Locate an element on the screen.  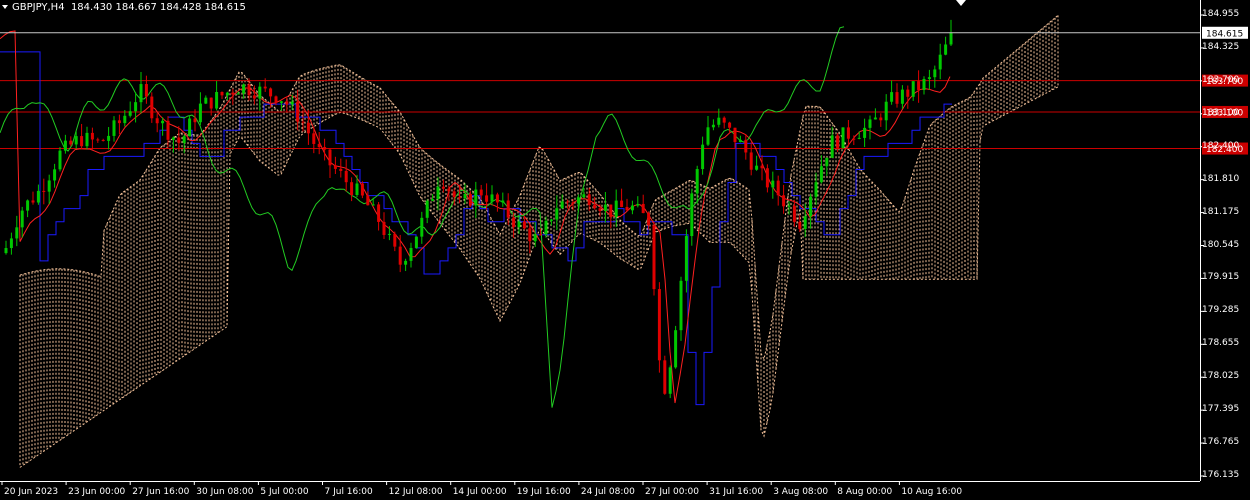
price-tick-label: 178.025 is located at coordinates (1221, 376).